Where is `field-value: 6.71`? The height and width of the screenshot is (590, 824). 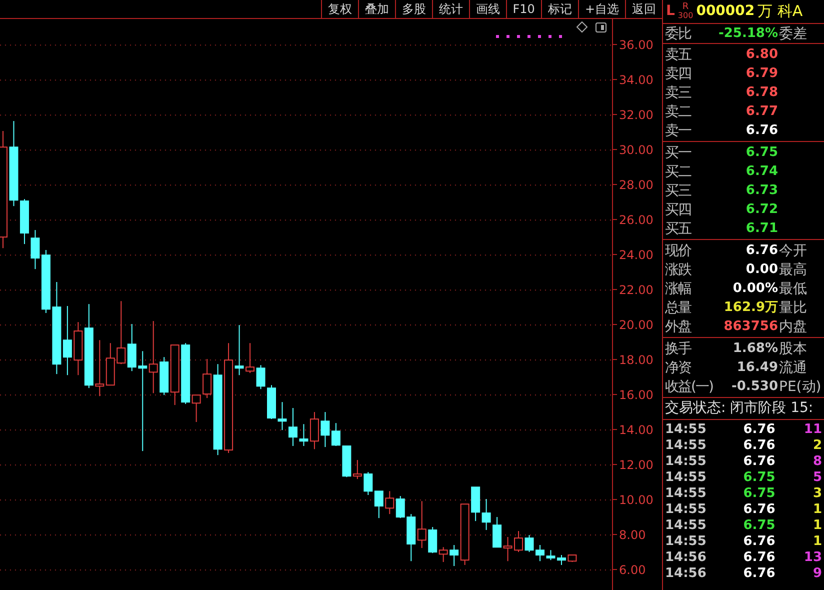 field-value: 6.71 is located at coordinates (761, 228).